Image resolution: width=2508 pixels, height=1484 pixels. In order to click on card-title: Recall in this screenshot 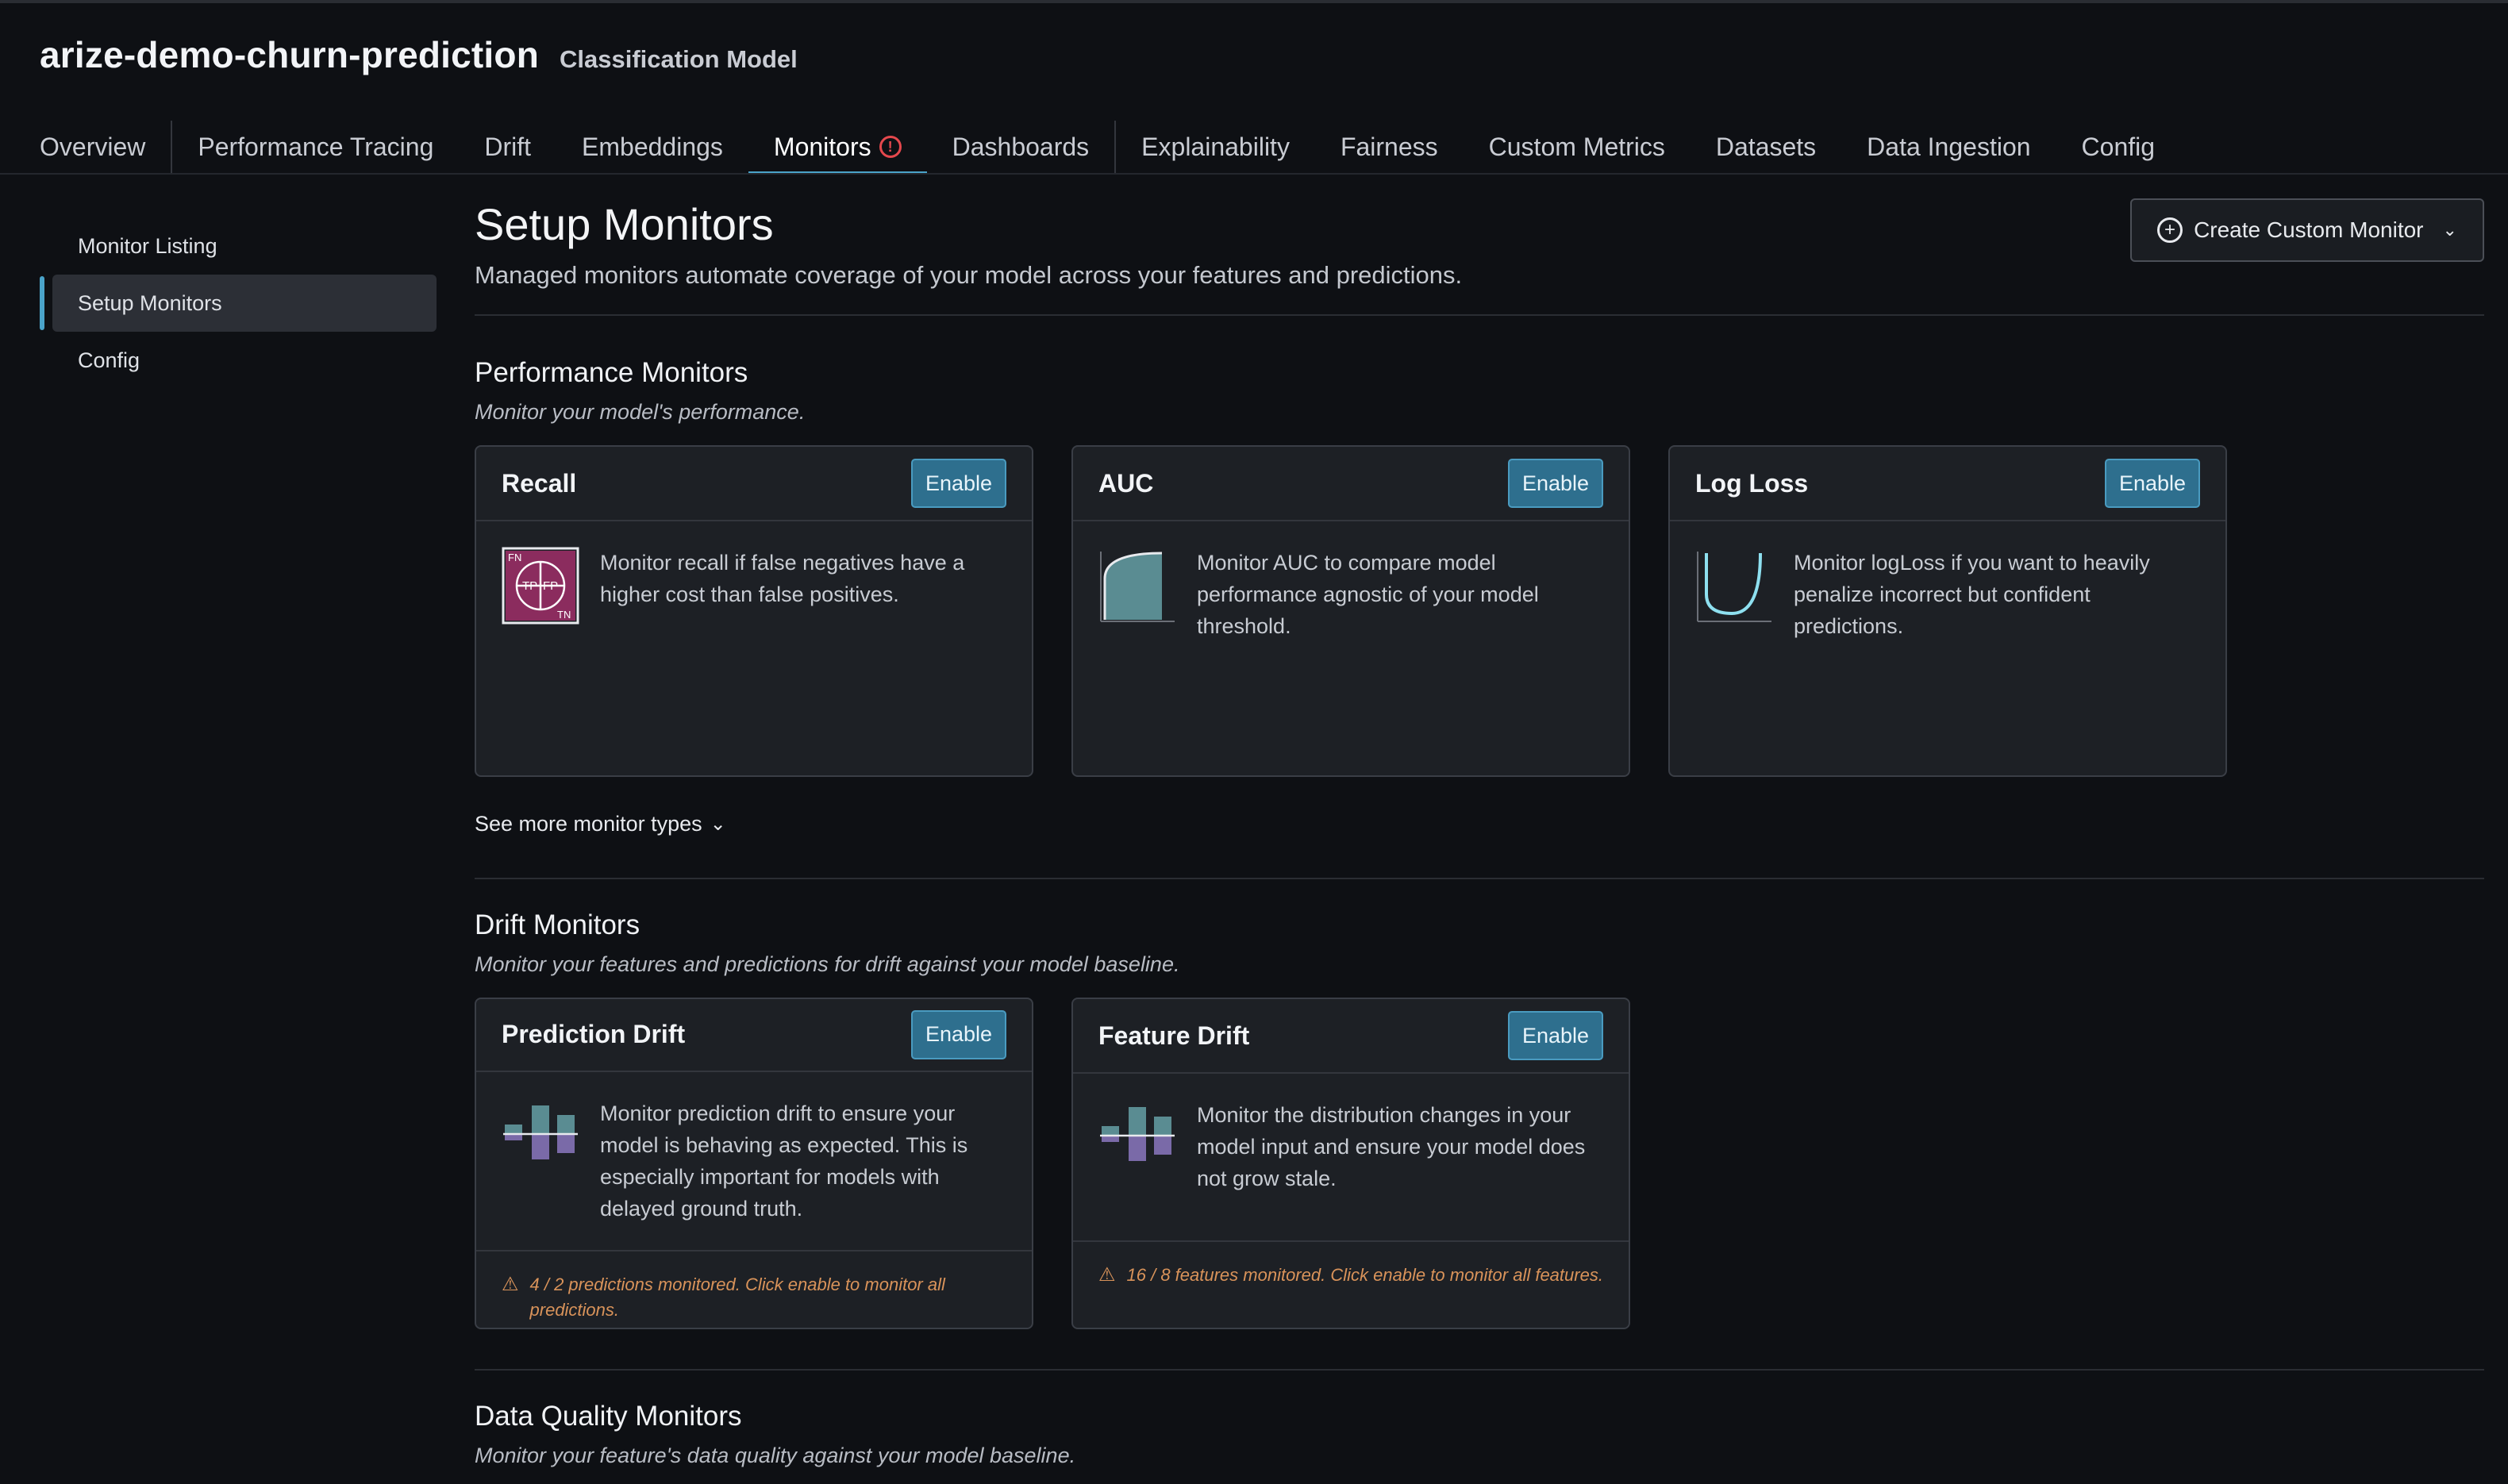, I will do `click(539, 483)`.